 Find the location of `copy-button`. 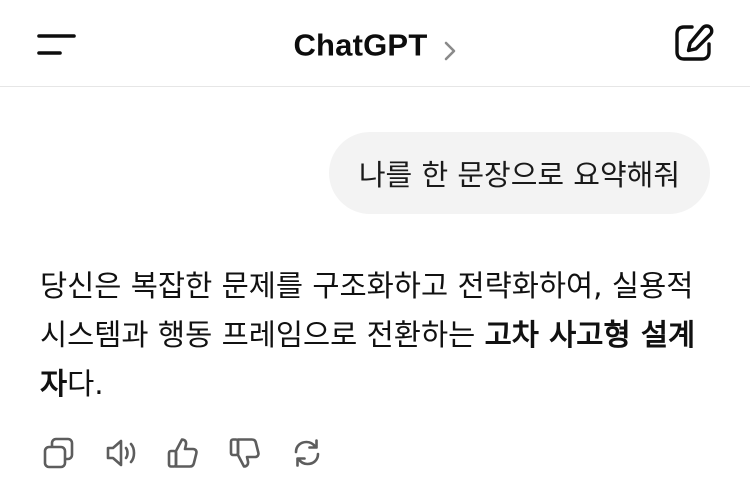

copy-button is located at coordinates (73, 453).